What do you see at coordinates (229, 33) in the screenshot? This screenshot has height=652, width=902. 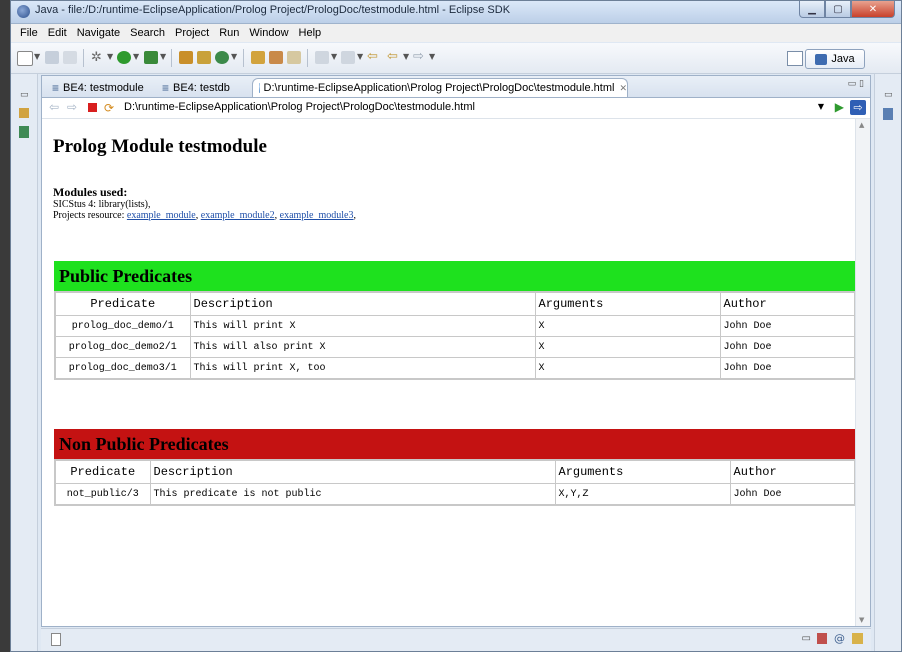 I see `menu-run: Run` at bounding box center [229, 33].